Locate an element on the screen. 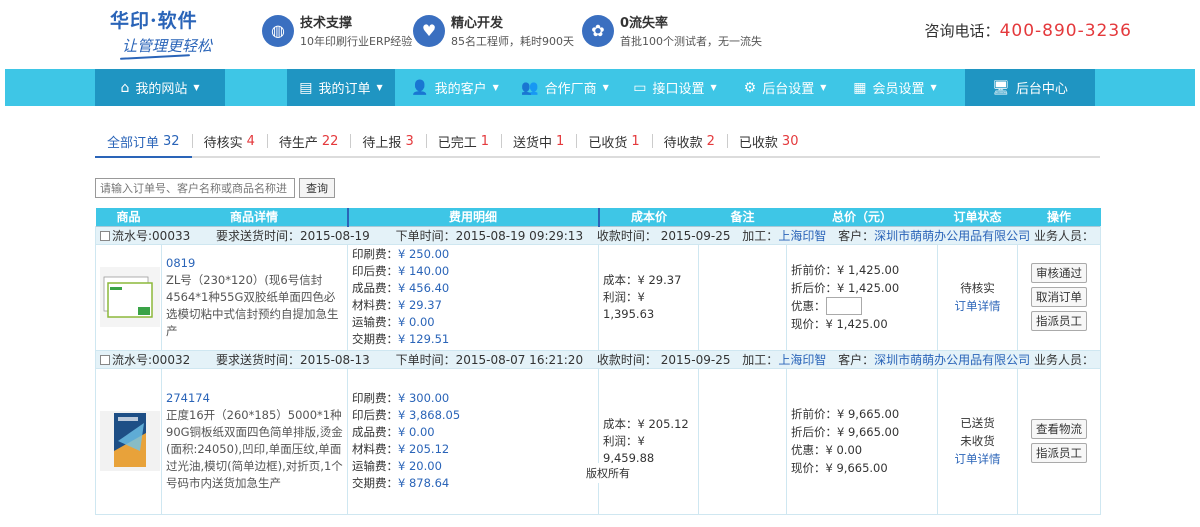 This screenshot has width=1200, height=527. cancel-order-button: 取消订单 is located at coordinates (1059, 297).